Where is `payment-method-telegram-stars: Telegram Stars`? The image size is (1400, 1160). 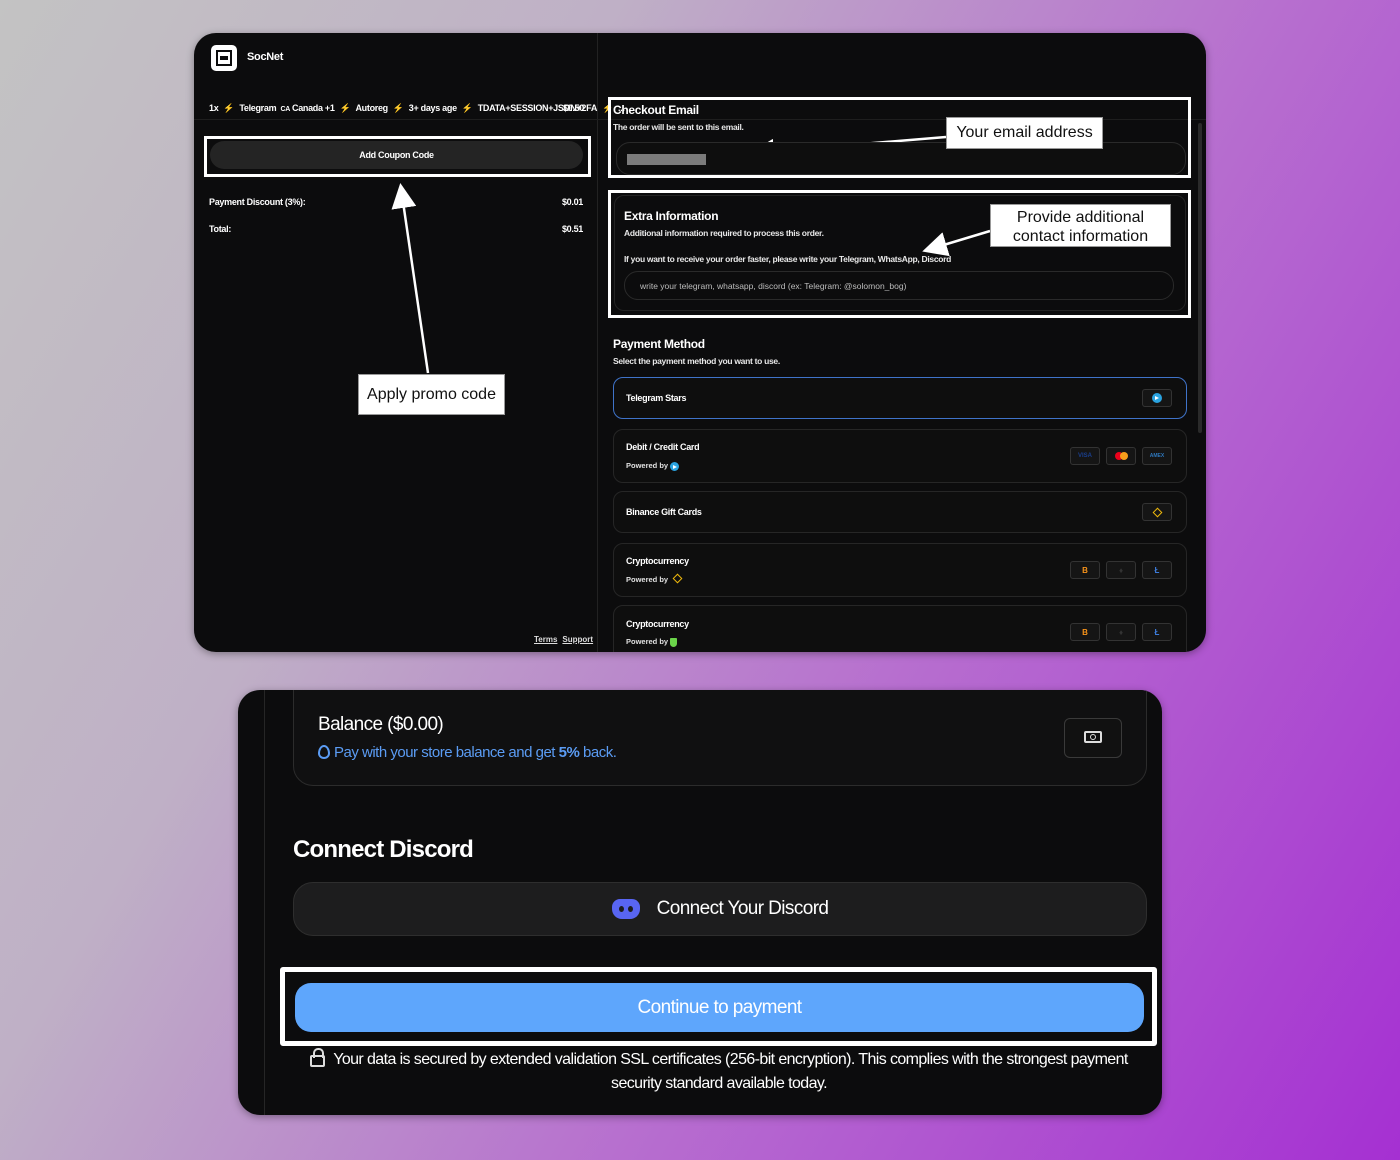
payment-method-telegram-stars: Telegram Stars is located at coordinates (900, 398).